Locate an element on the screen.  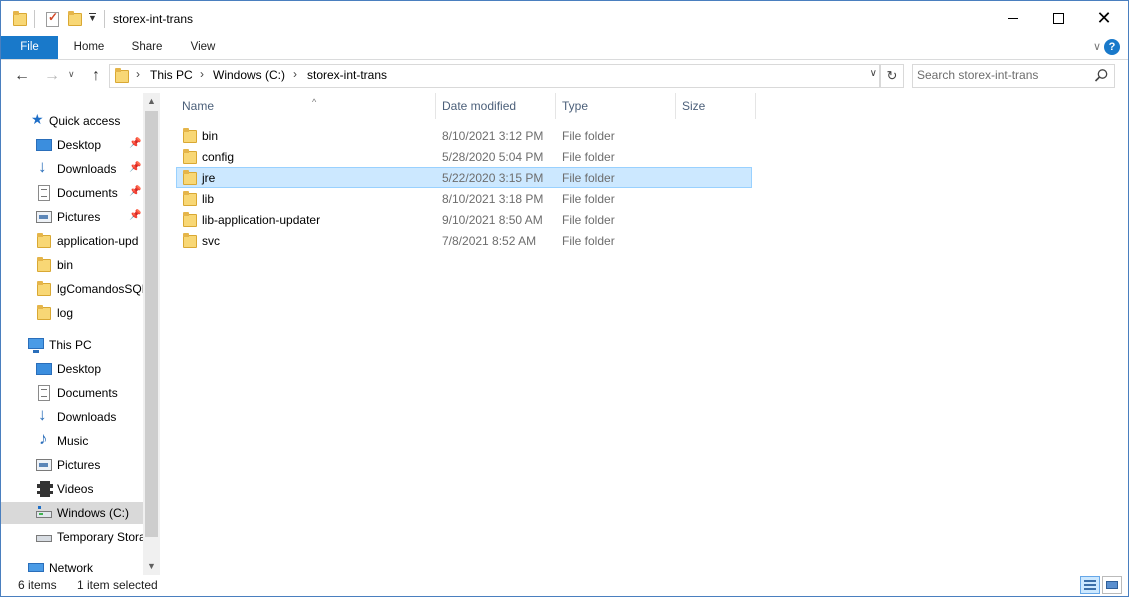
search-input is located at coordinates (1002, 75).